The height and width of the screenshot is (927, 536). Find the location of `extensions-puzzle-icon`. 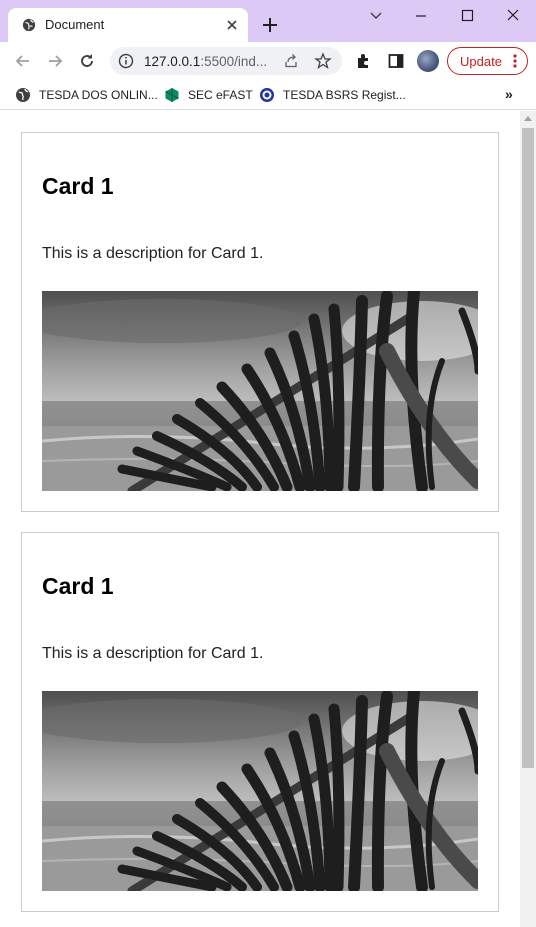

extensions-puzzle-icon is located at coordinates (364, 61).